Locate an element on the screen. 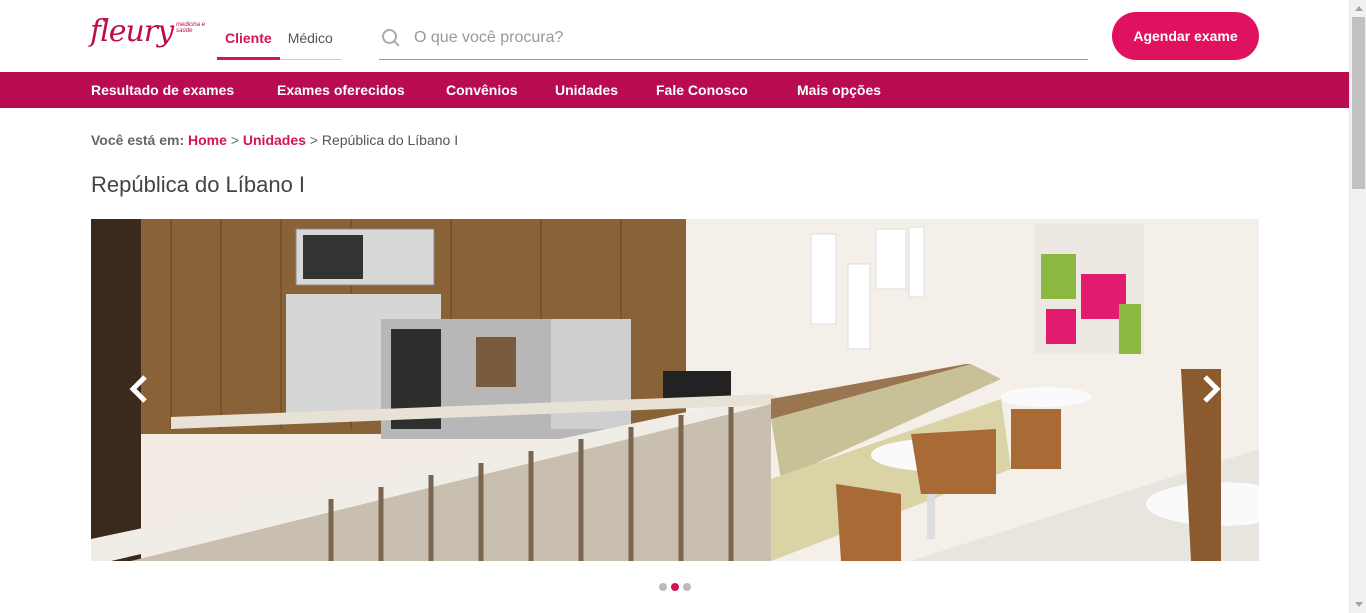 Image resolution: width=1366 pixels, height=613 pixels. chevron-right-icon is located at coordinates (1212, 389).